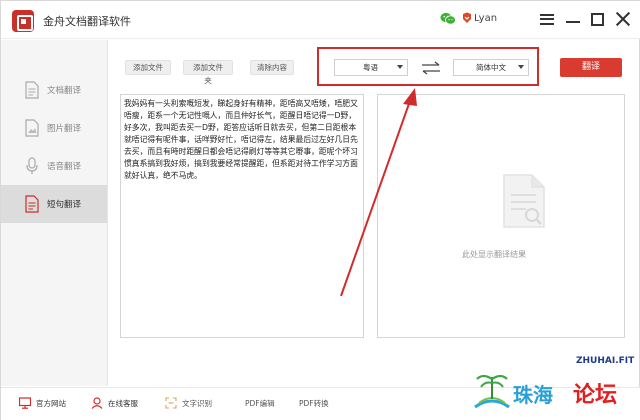  What do you see at coordinates (591, 67) in the screenshot?
I see `translate-button: 翻译` at bounding box center [591, 67].